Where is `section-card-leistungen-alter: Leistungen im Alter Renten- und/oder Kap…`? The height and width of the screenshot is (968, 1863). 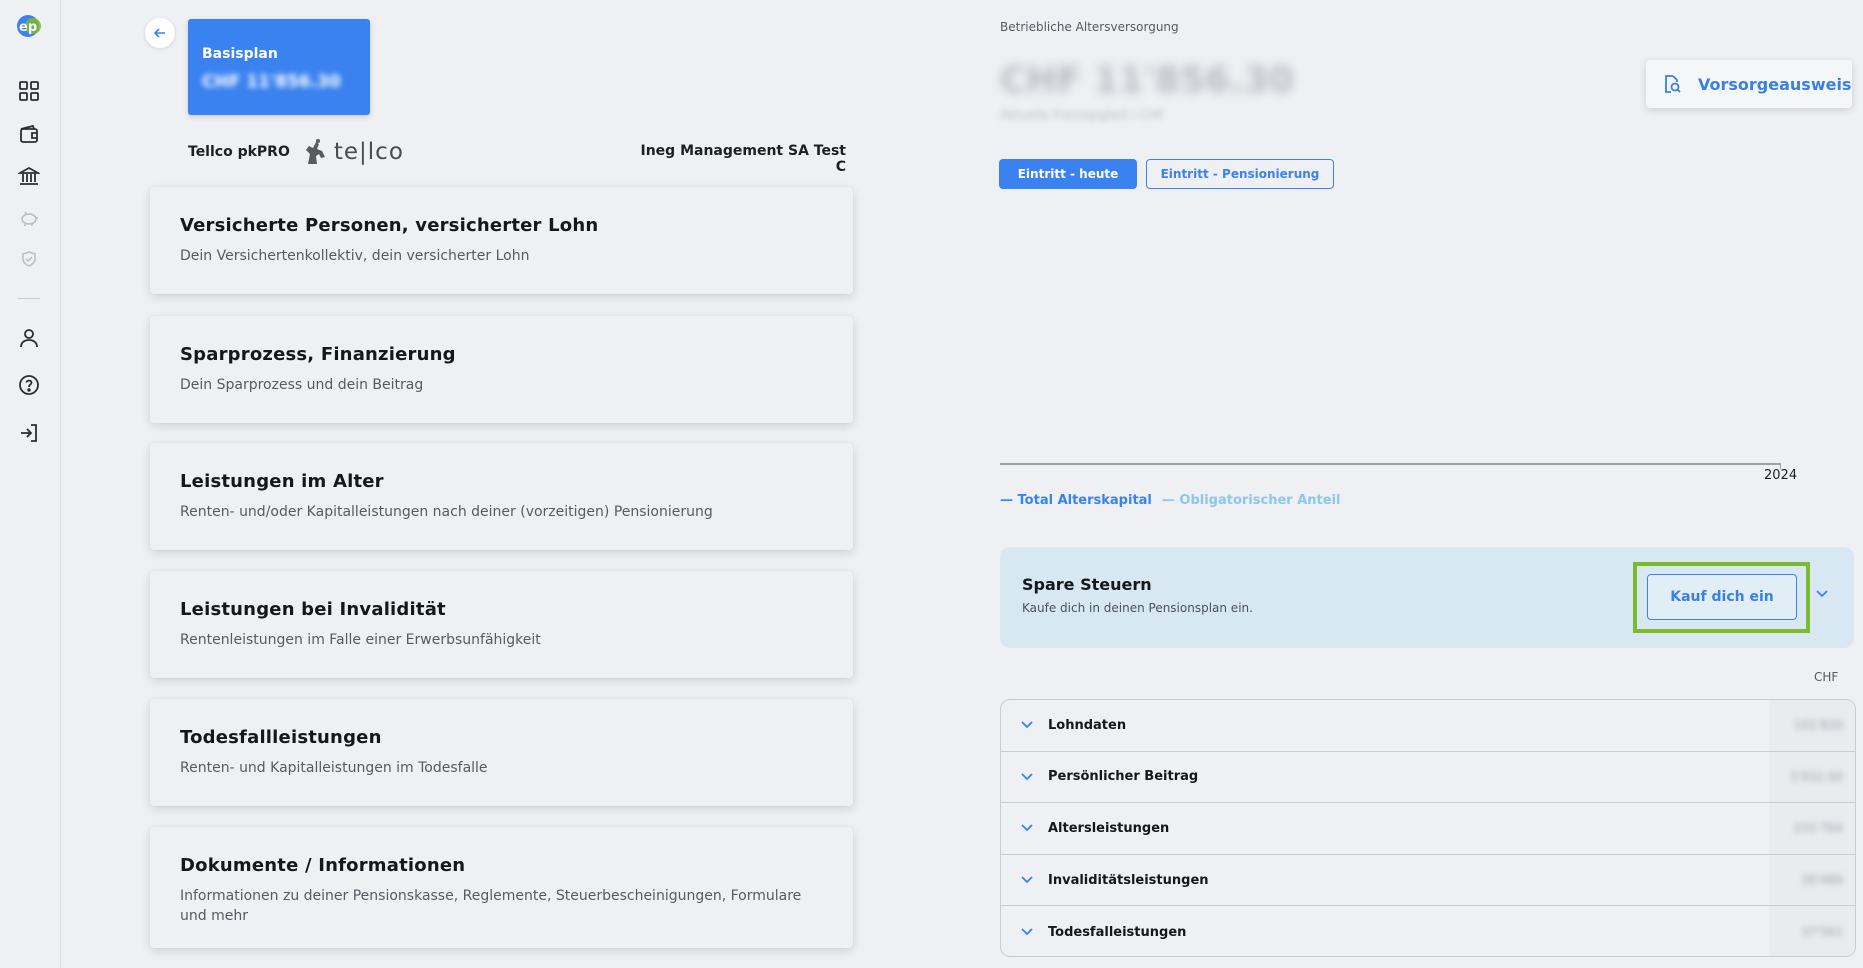 section-card-leistungen-alter: Leistungen im Alter Renten- und/oder Kap… is located at coordinates (501, 496).